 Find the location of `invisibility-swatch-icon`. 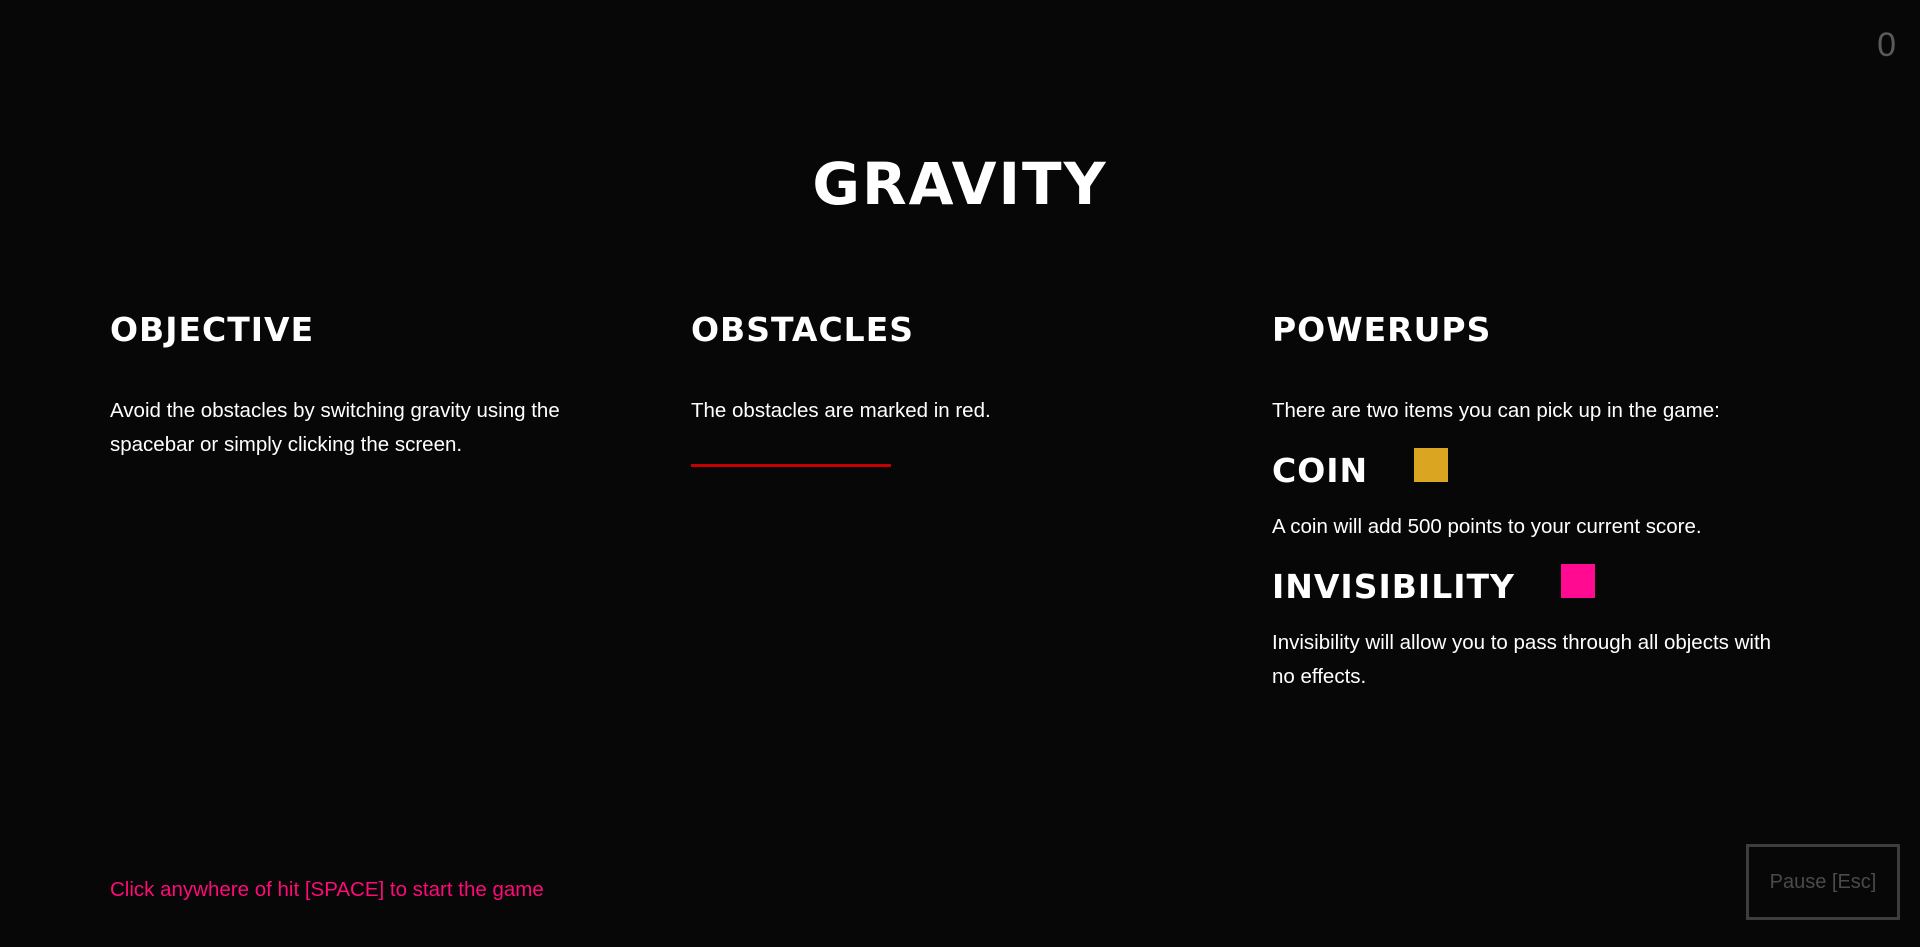

invisibility-swatch-icon is located at coordinates (1577, 581).